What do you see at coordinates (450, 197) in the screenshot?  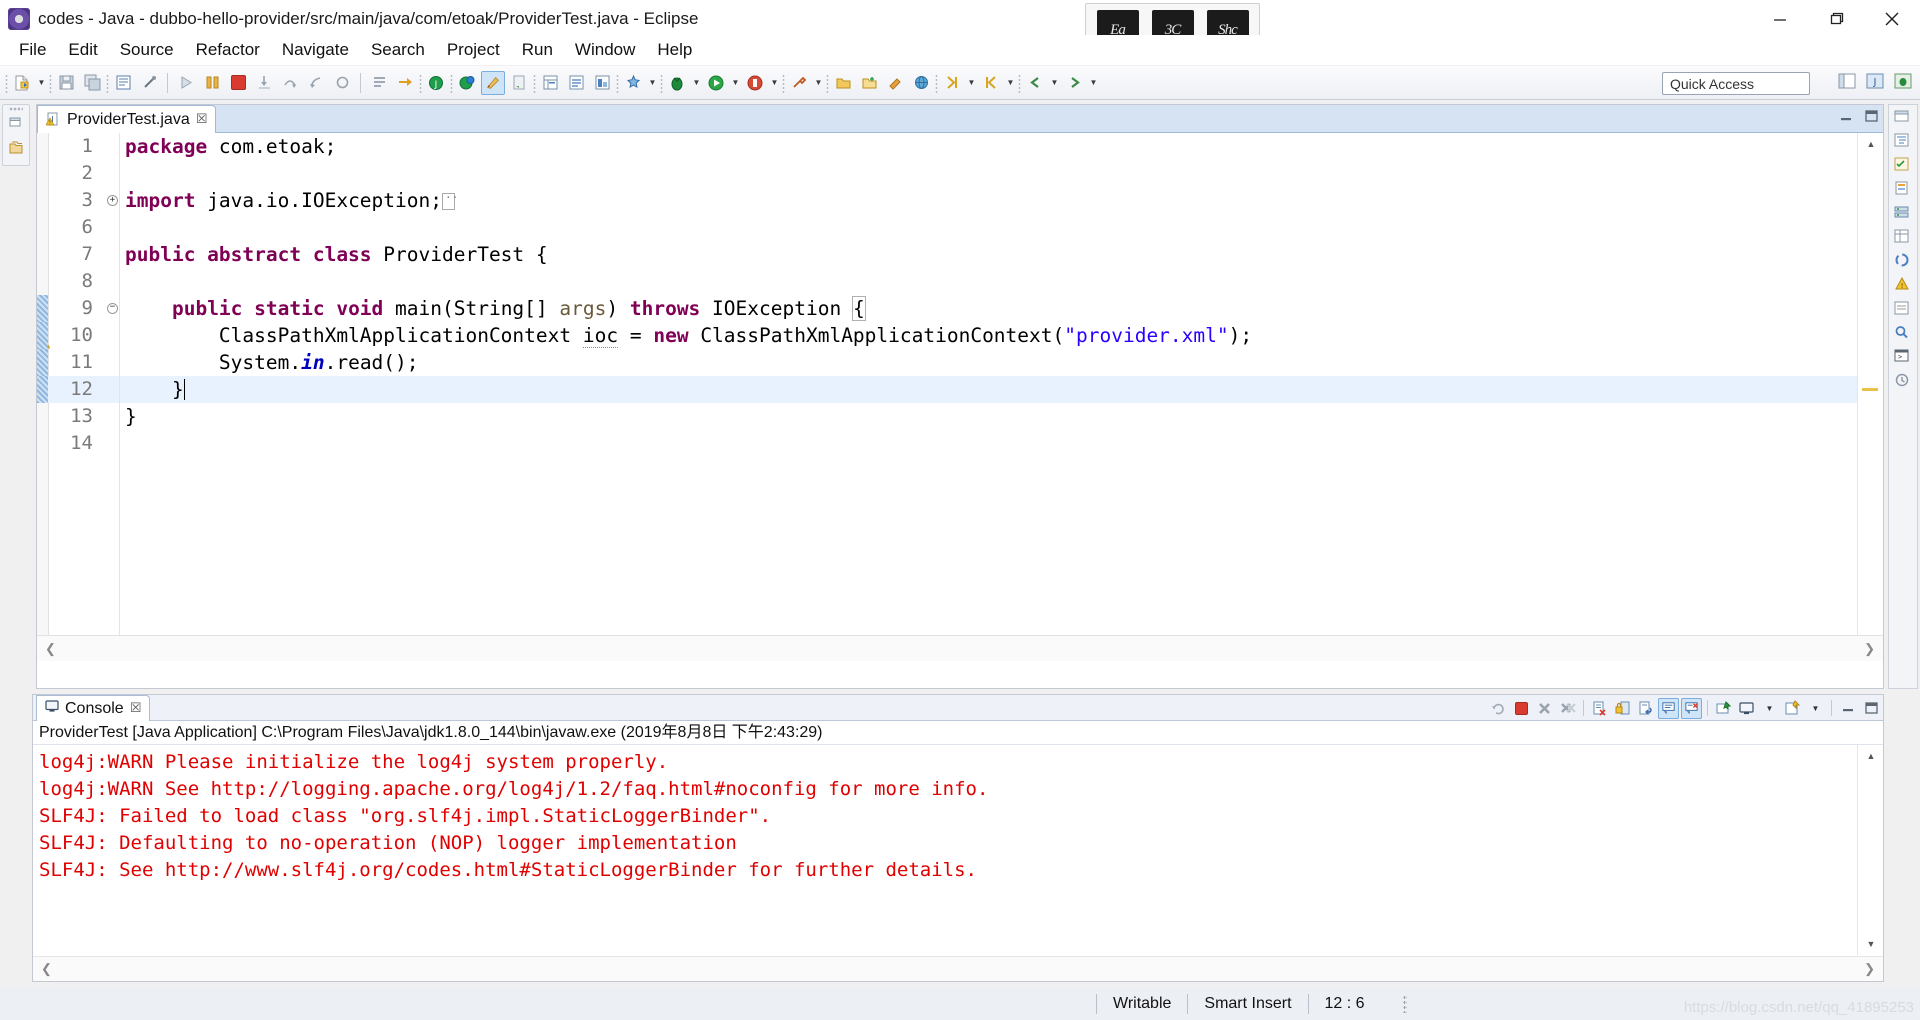 I see `collapsed-imports-box` at bounding box center [450, 197].